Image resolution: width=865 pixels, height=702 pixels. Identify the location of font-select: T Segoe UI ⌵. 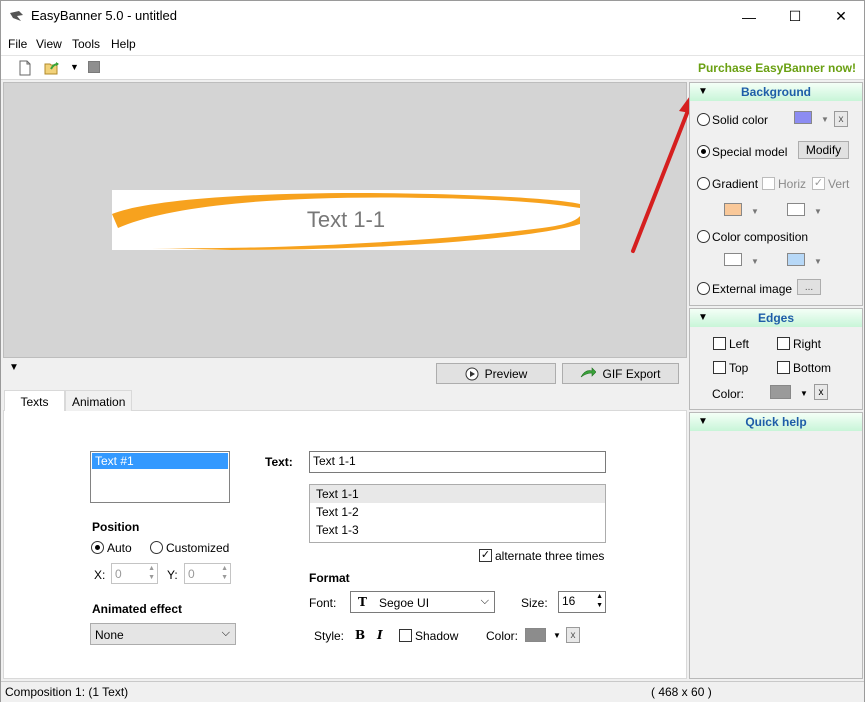
(422, 602).